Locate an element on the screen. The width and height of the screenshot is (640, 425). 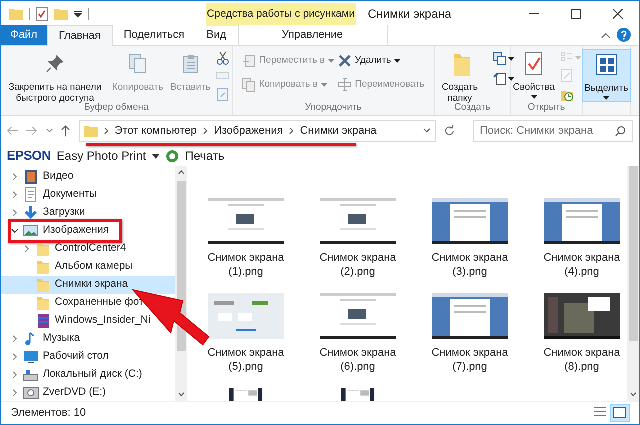
tree-label: Снимки экрана is located at coordinates (91, 284).